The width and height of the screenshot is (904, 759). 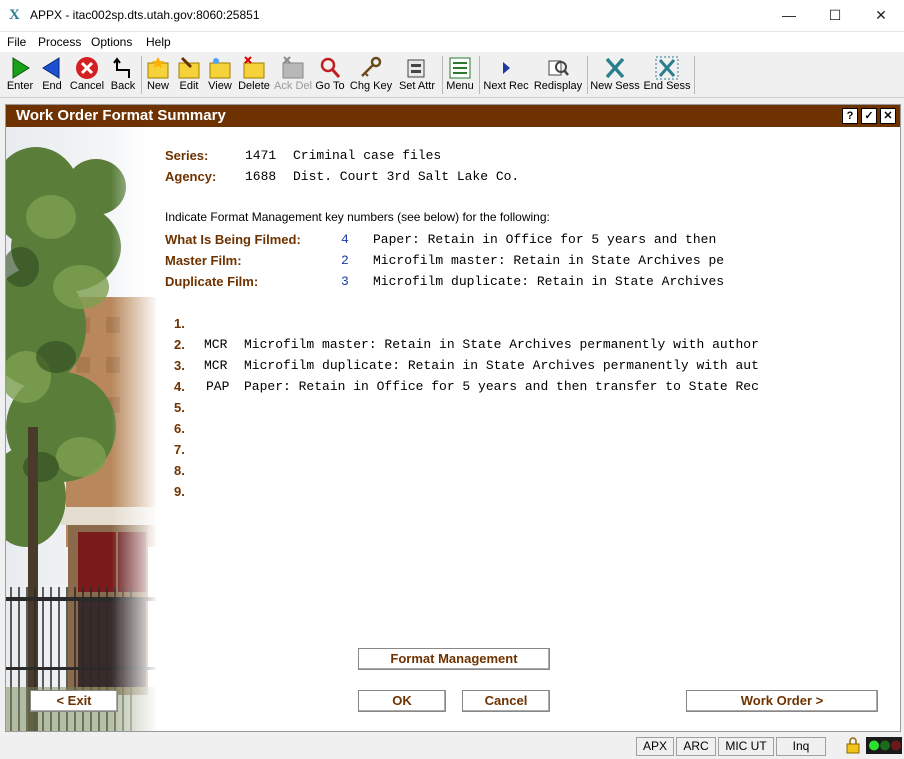 What do you see at coordinates (81, 429) in the screenshot?
I see `tree-photo` at bounding box center [81, 429].